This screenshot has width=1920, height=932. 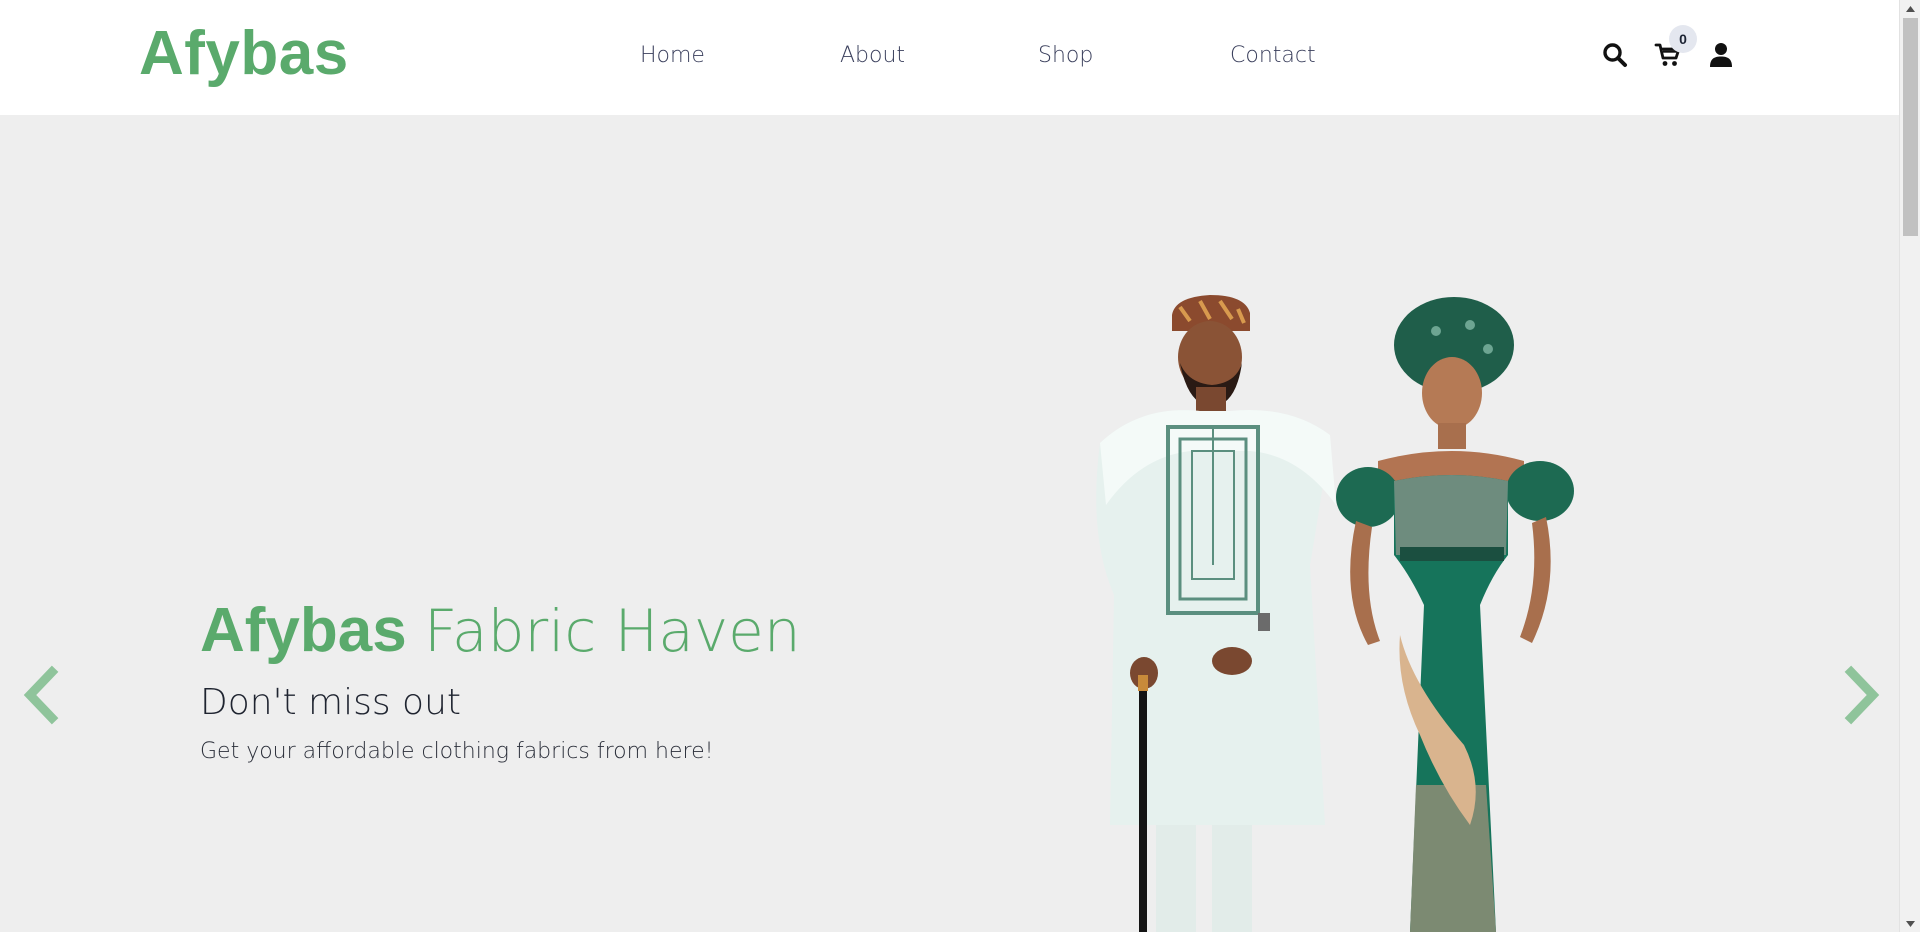 I want to click on site-header: Afybas Home About Shop Contact 0, so click(x=949, y=57).